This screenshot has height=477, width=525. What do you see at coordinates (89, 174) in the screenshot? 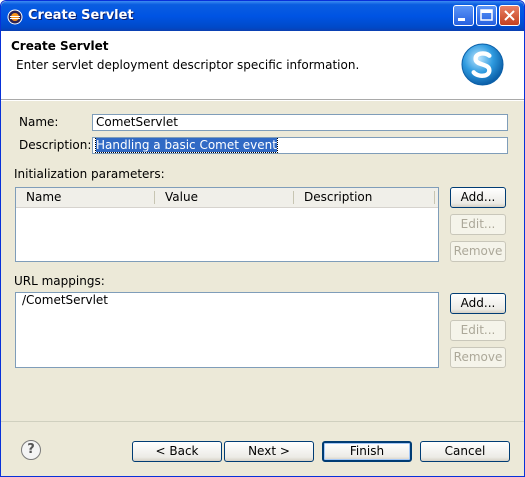
I see `init-params-label: Initialization parameters:` at bounding box center [89, 174].